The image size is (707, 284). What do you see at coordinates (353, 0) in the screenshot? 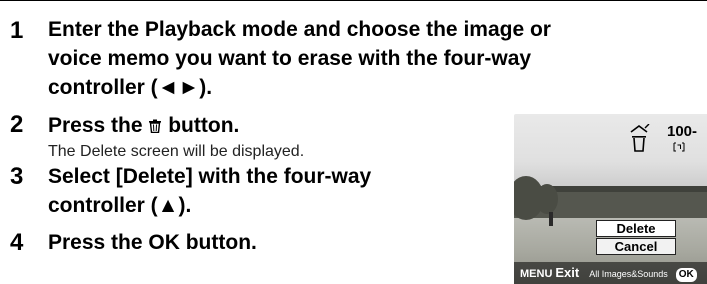
I see `top-rule` at bounding box center [353, 0].